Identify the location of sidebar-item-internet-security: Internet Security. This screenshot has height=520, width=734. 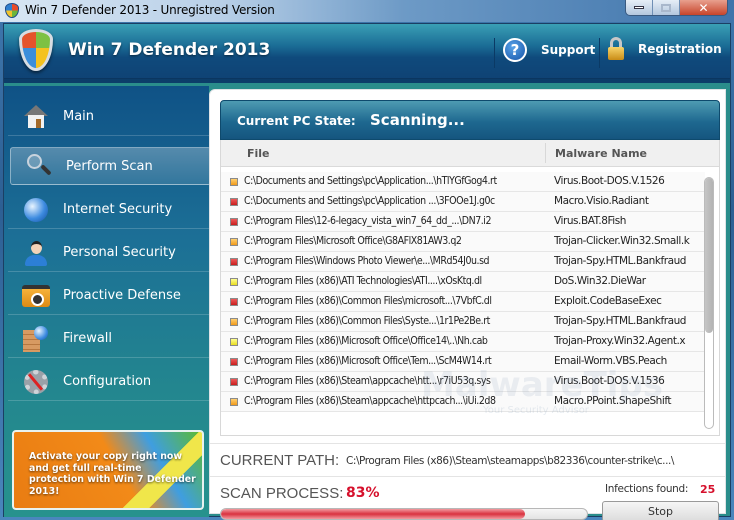
(108, 210).